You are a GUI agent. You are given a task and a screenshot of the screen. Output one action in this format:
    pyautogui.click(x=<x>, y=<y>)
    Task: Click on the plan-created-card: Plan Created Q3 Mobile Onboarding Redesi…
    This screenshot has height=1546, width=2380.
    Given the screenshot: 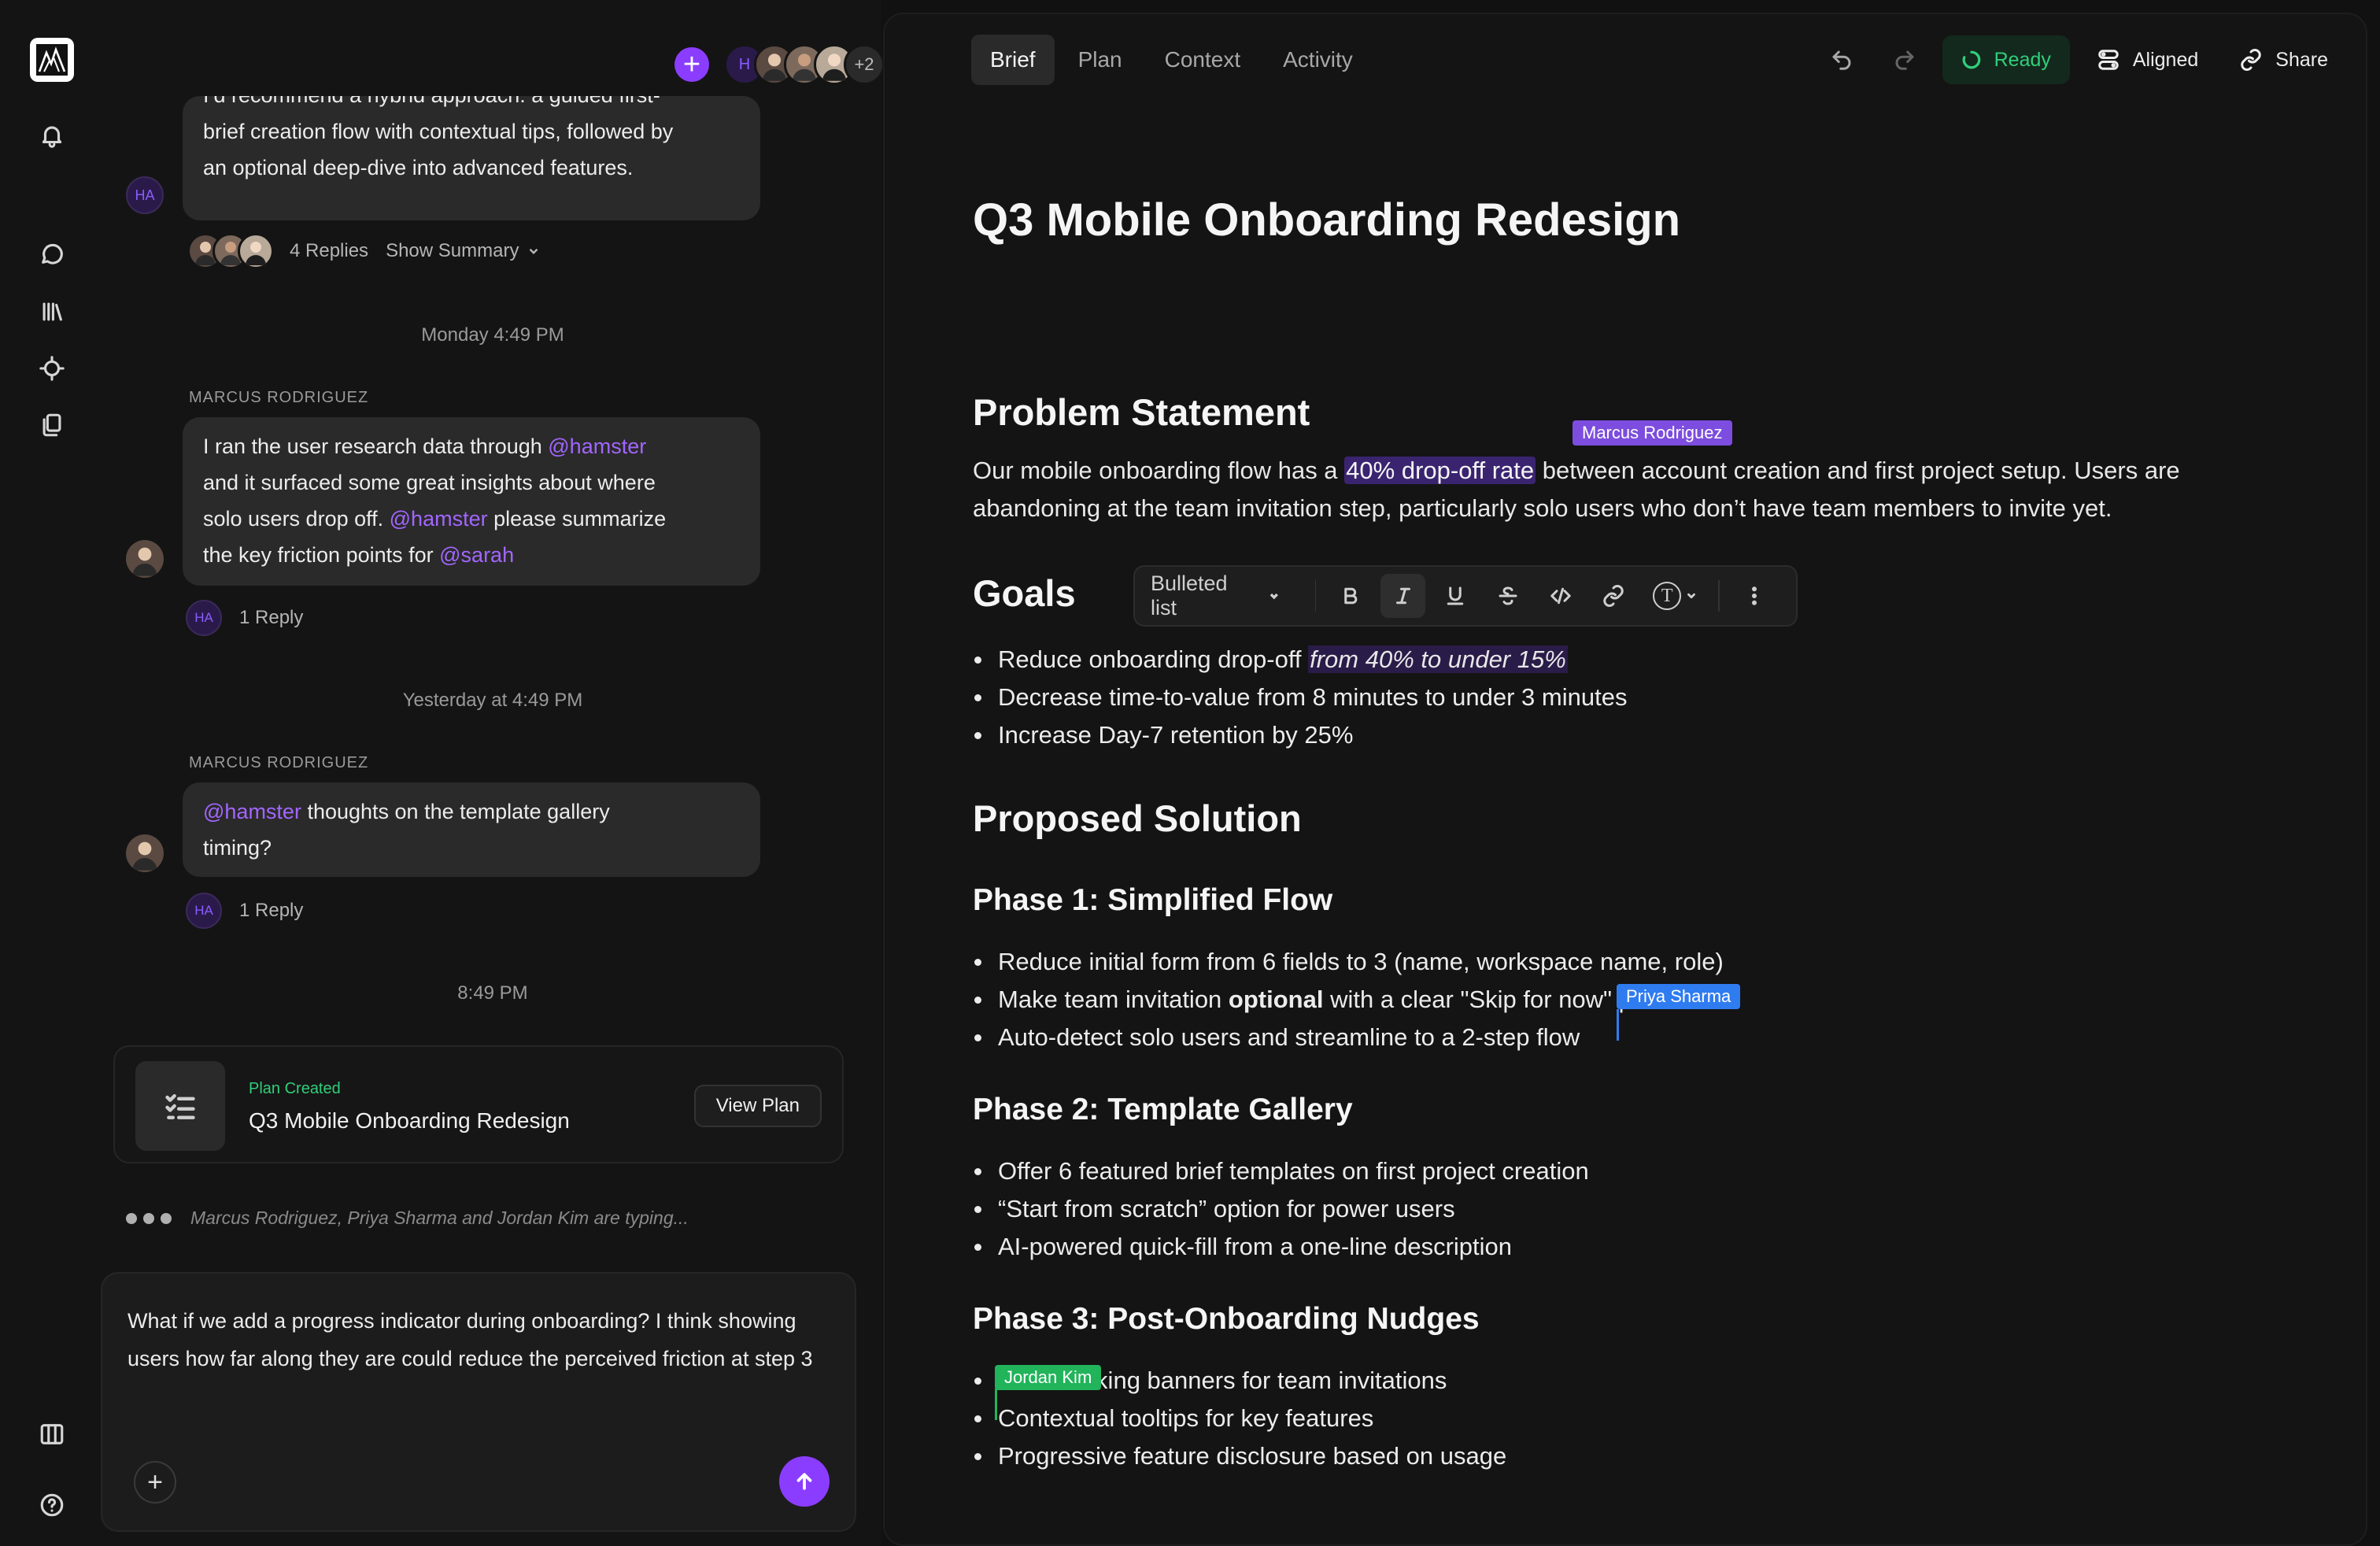 What is the action you would take?
    pyautogui.click(x=479, y=1104)
    